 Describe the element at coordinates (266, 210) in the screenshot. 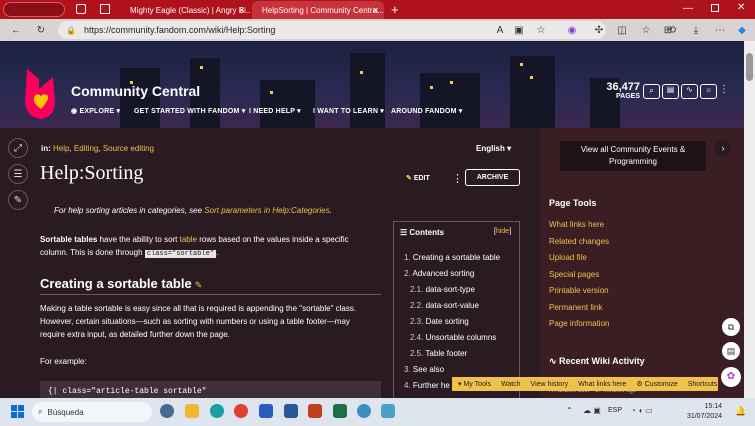

I see `hatnote-link: Sort parameters in Help:Categories` at that location.